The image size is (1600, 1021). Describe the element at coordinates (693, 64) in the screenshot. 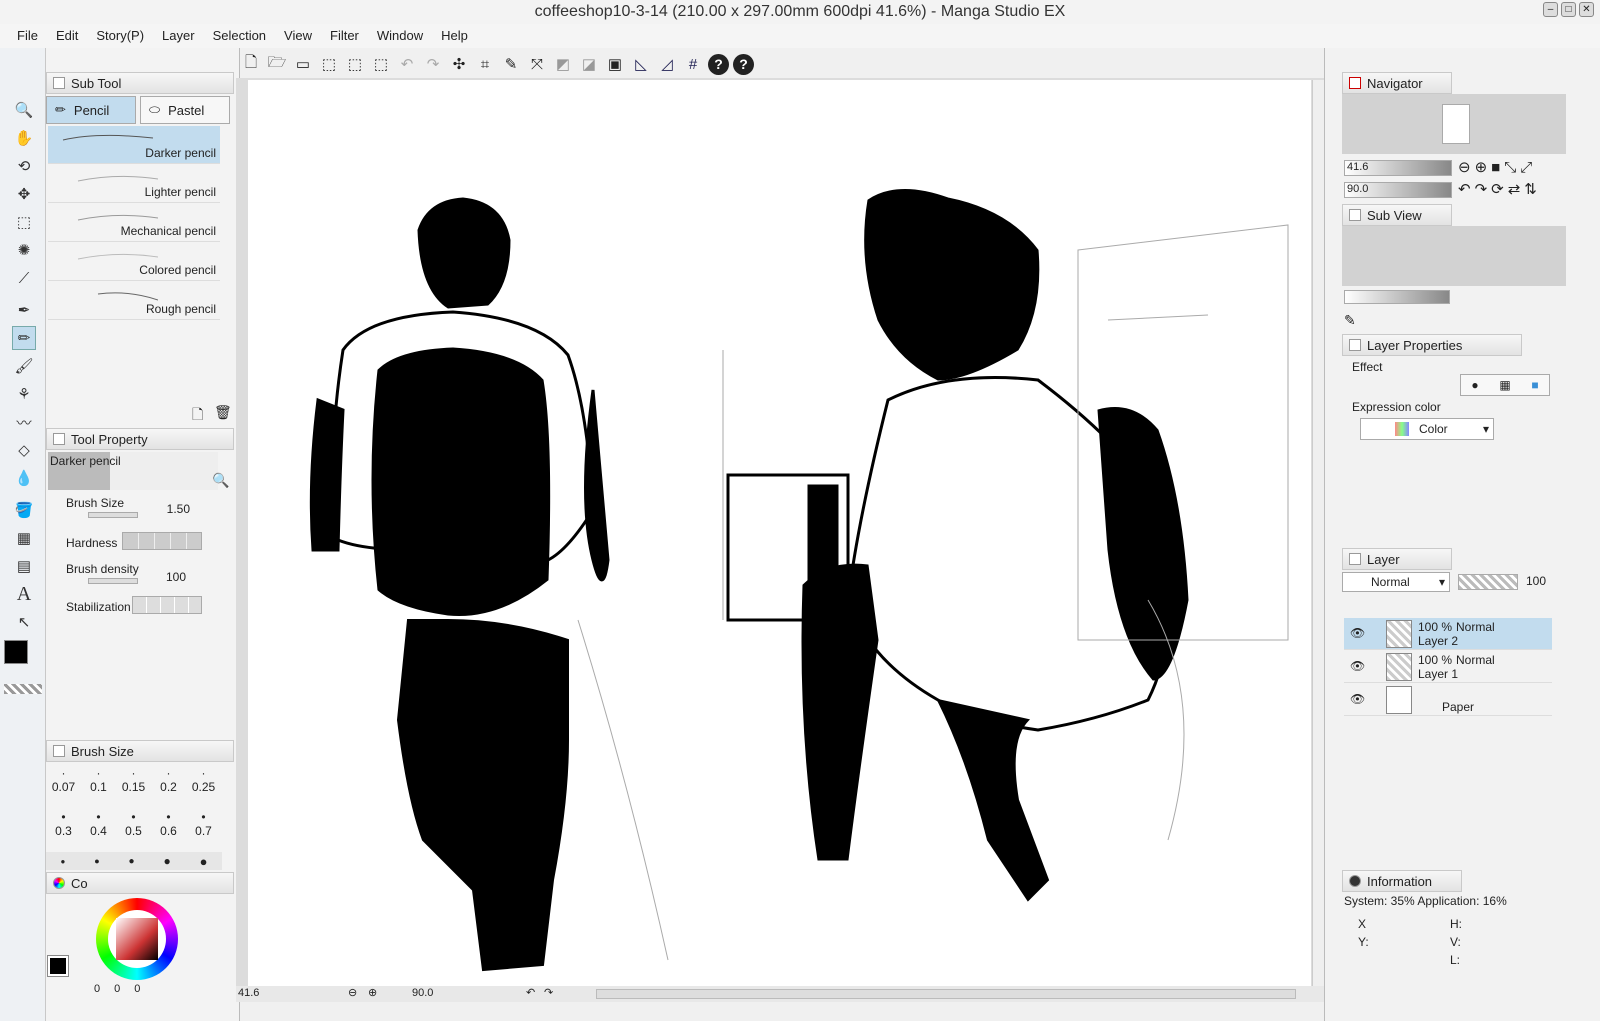

I see `grid-icon: #` at that location.